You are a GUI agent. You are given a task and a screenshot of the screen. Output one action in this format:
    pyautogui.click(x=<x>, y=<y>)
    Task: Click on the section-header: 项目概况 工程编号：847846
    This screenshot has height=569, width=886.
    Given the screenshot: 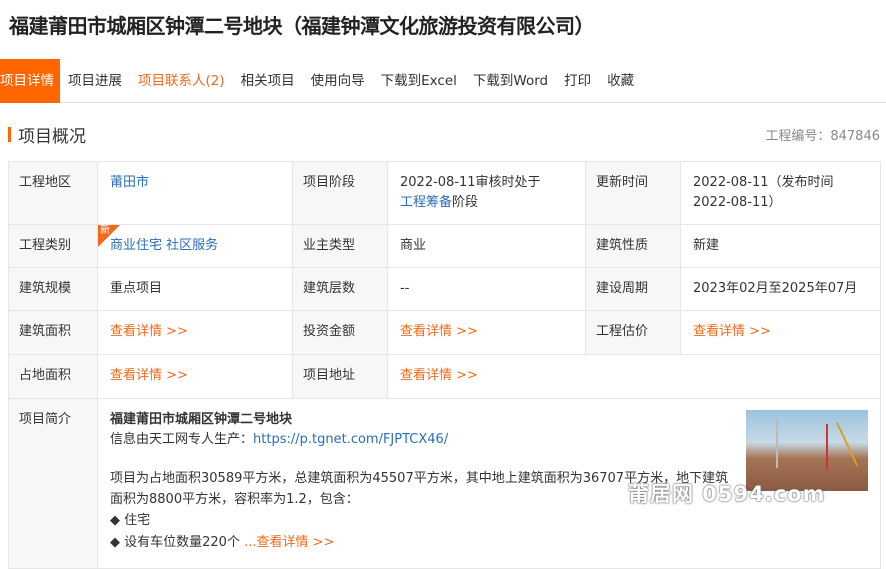 What is the action you would take?
    pyautogui.click(x=444, y=134)
    